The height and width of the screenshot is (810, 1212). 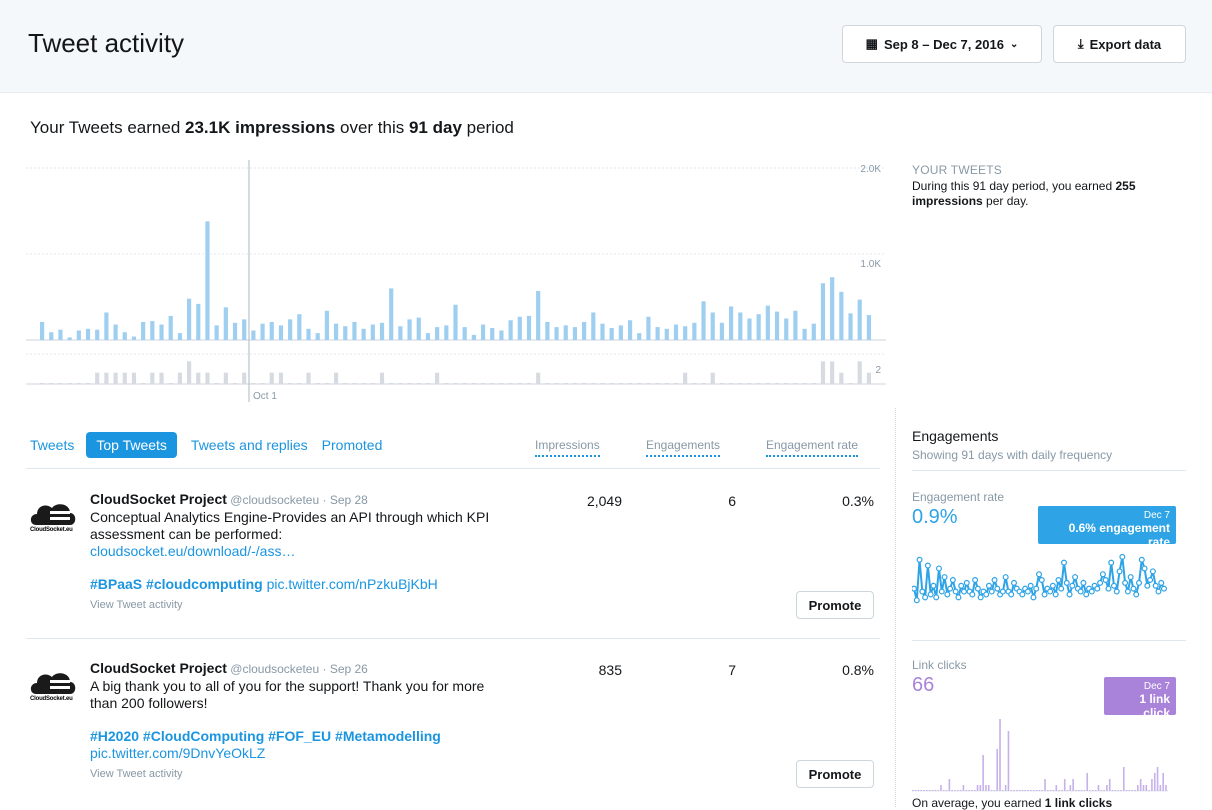 I want to click on export-data-button: ⤓ Export data, so click(x=1119, y=44).